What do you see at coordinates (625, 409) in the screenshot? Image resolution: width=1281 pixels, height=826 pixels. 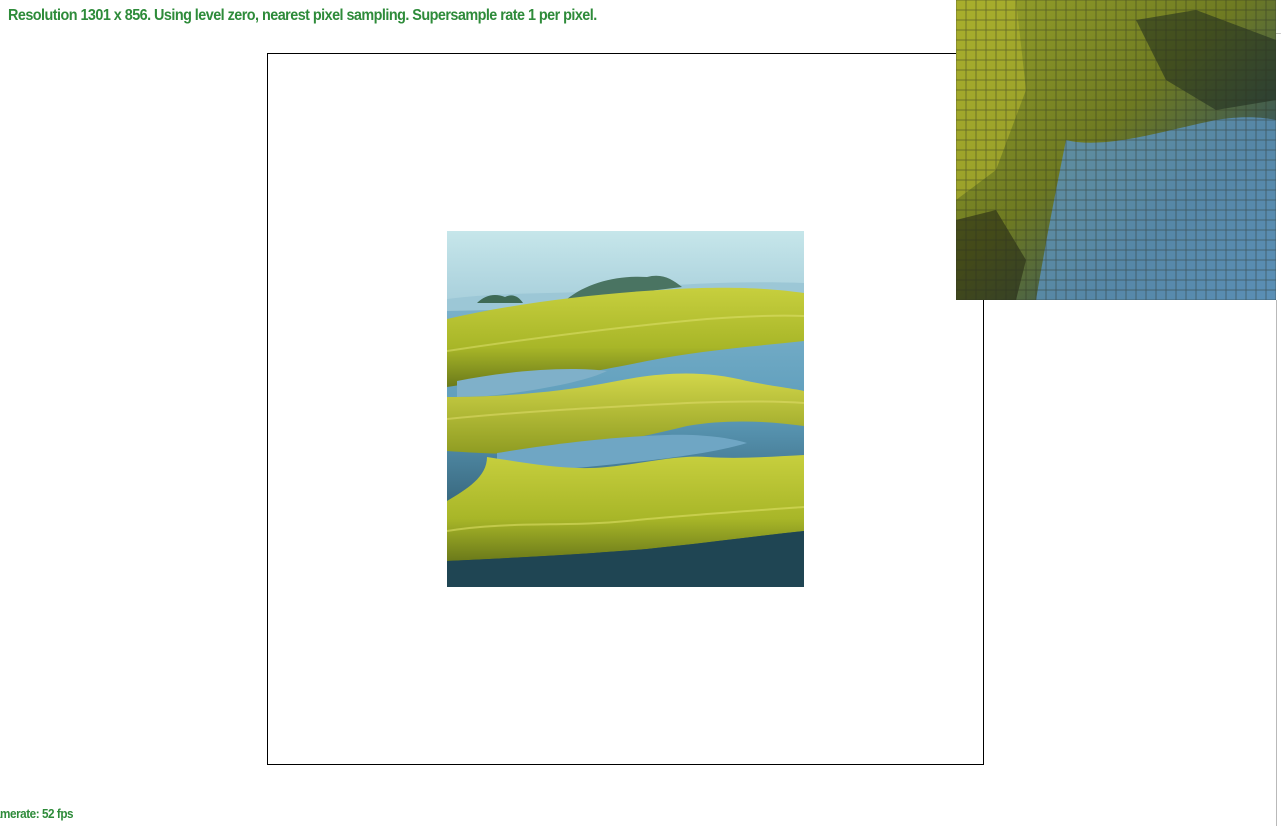 I see `texture-quad-image` at bounding box center [625, 409].